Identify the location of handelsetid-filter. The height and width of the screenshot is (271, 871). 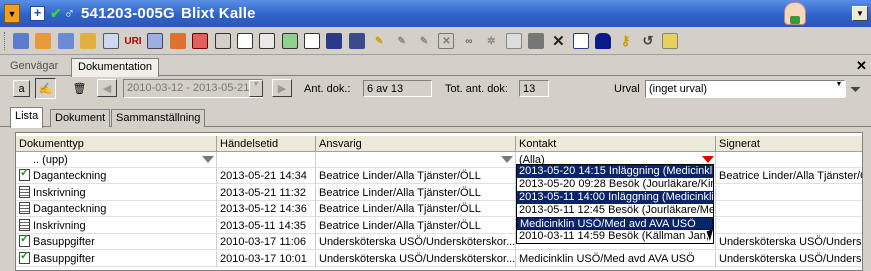
(266, 160).